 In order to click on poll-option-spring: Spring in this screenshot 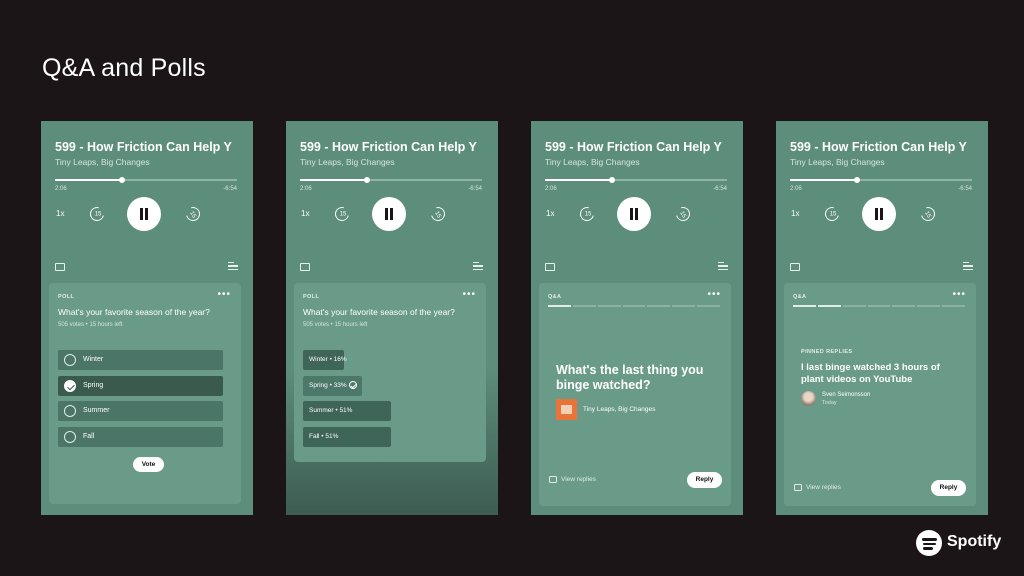, I will do `click(140, 386)`.